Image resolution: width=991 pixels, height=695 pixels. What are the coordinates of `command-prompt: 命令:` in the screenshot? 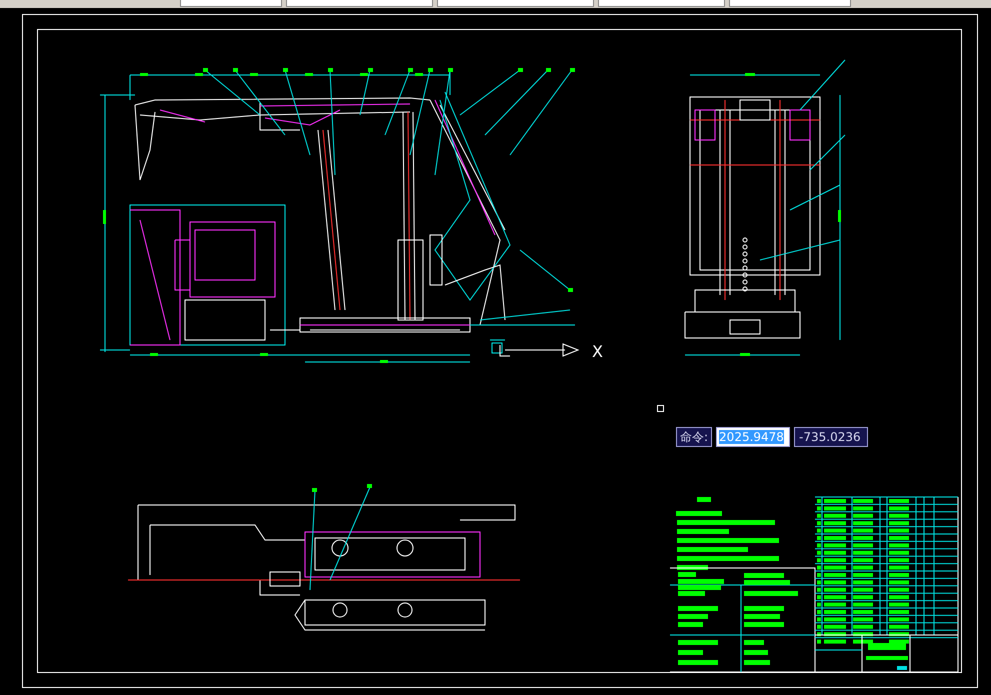 It's located at (694, 437).